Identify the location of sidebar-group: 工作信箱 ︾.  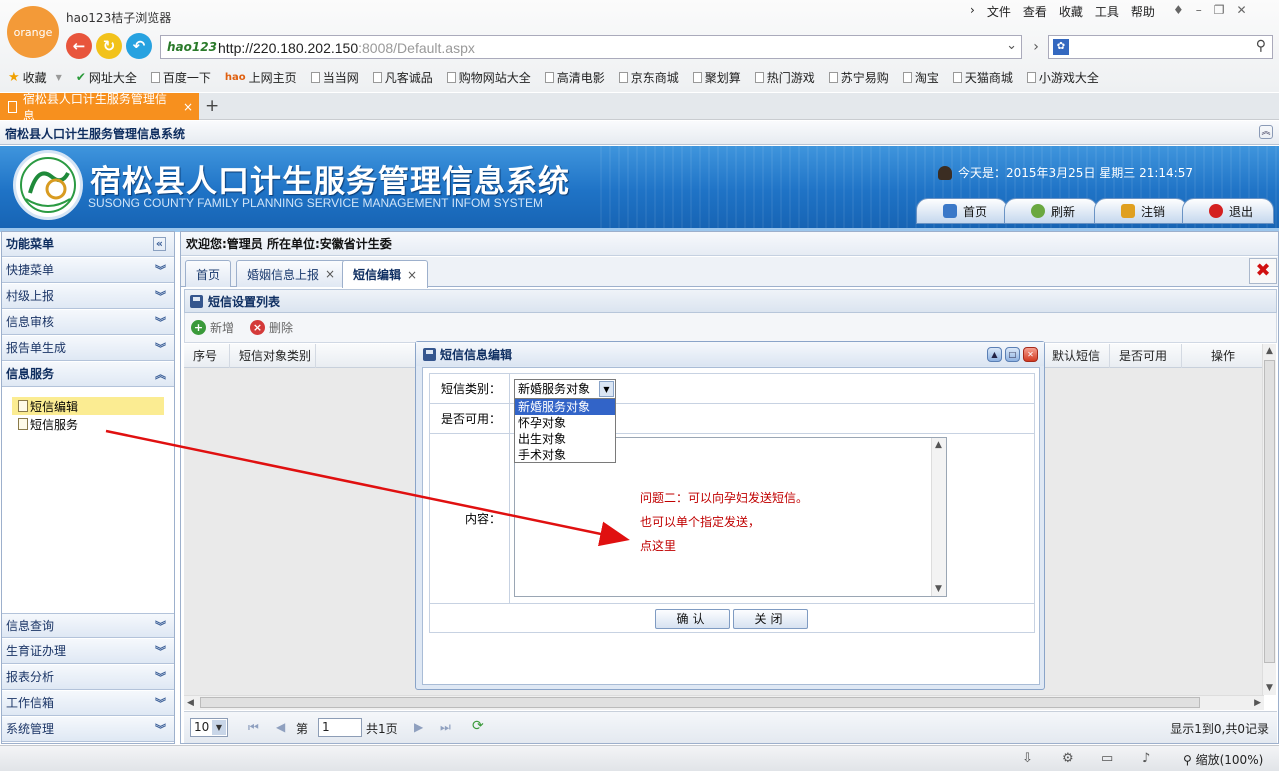
(88, 703).